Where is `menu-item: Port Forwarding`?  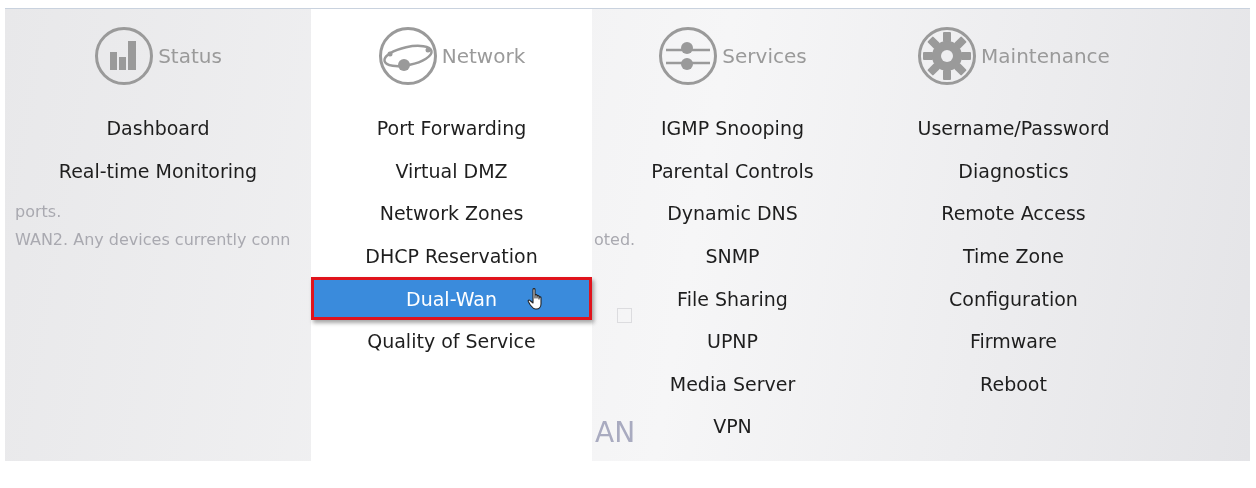 menu-item: Port Forwarding is located at coordinates (451, 128).